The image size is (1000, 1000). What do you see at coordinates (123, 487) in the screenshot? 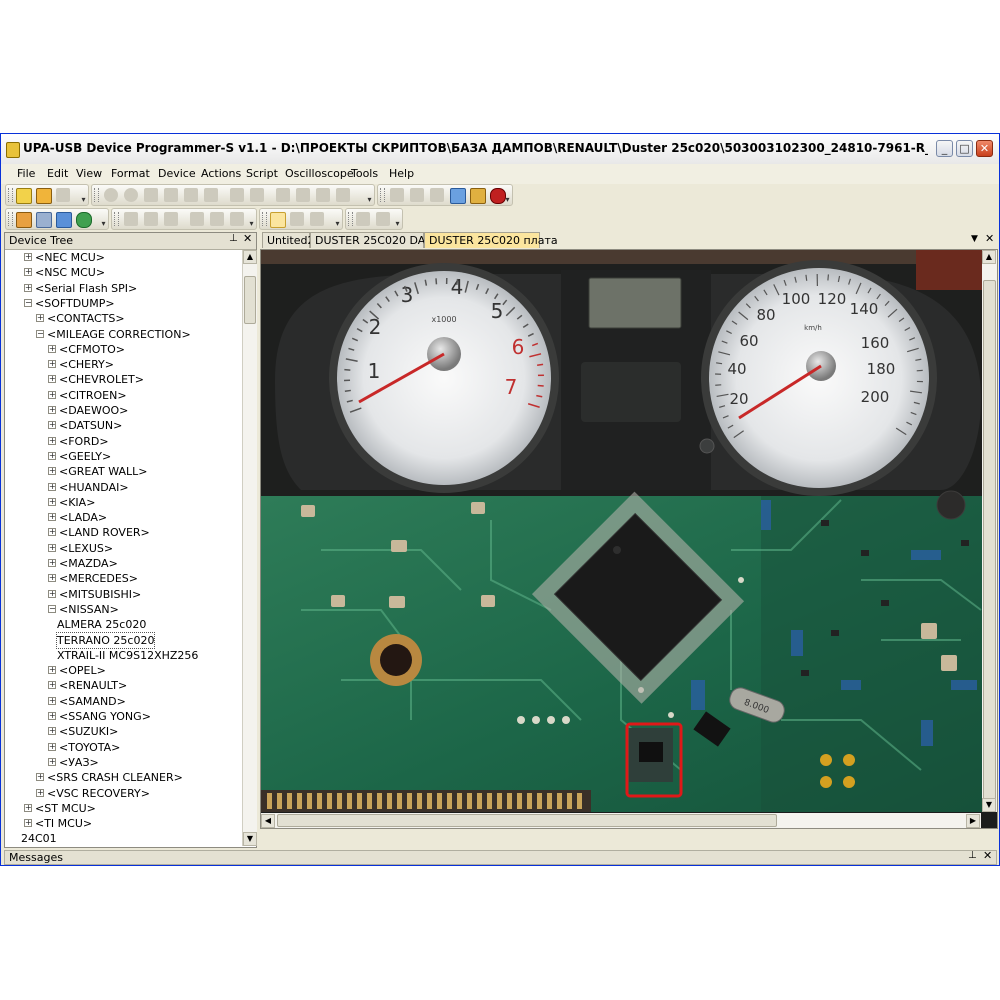
I see `tree-item: + <HUANDAI>` at bounding box center [123, 487].